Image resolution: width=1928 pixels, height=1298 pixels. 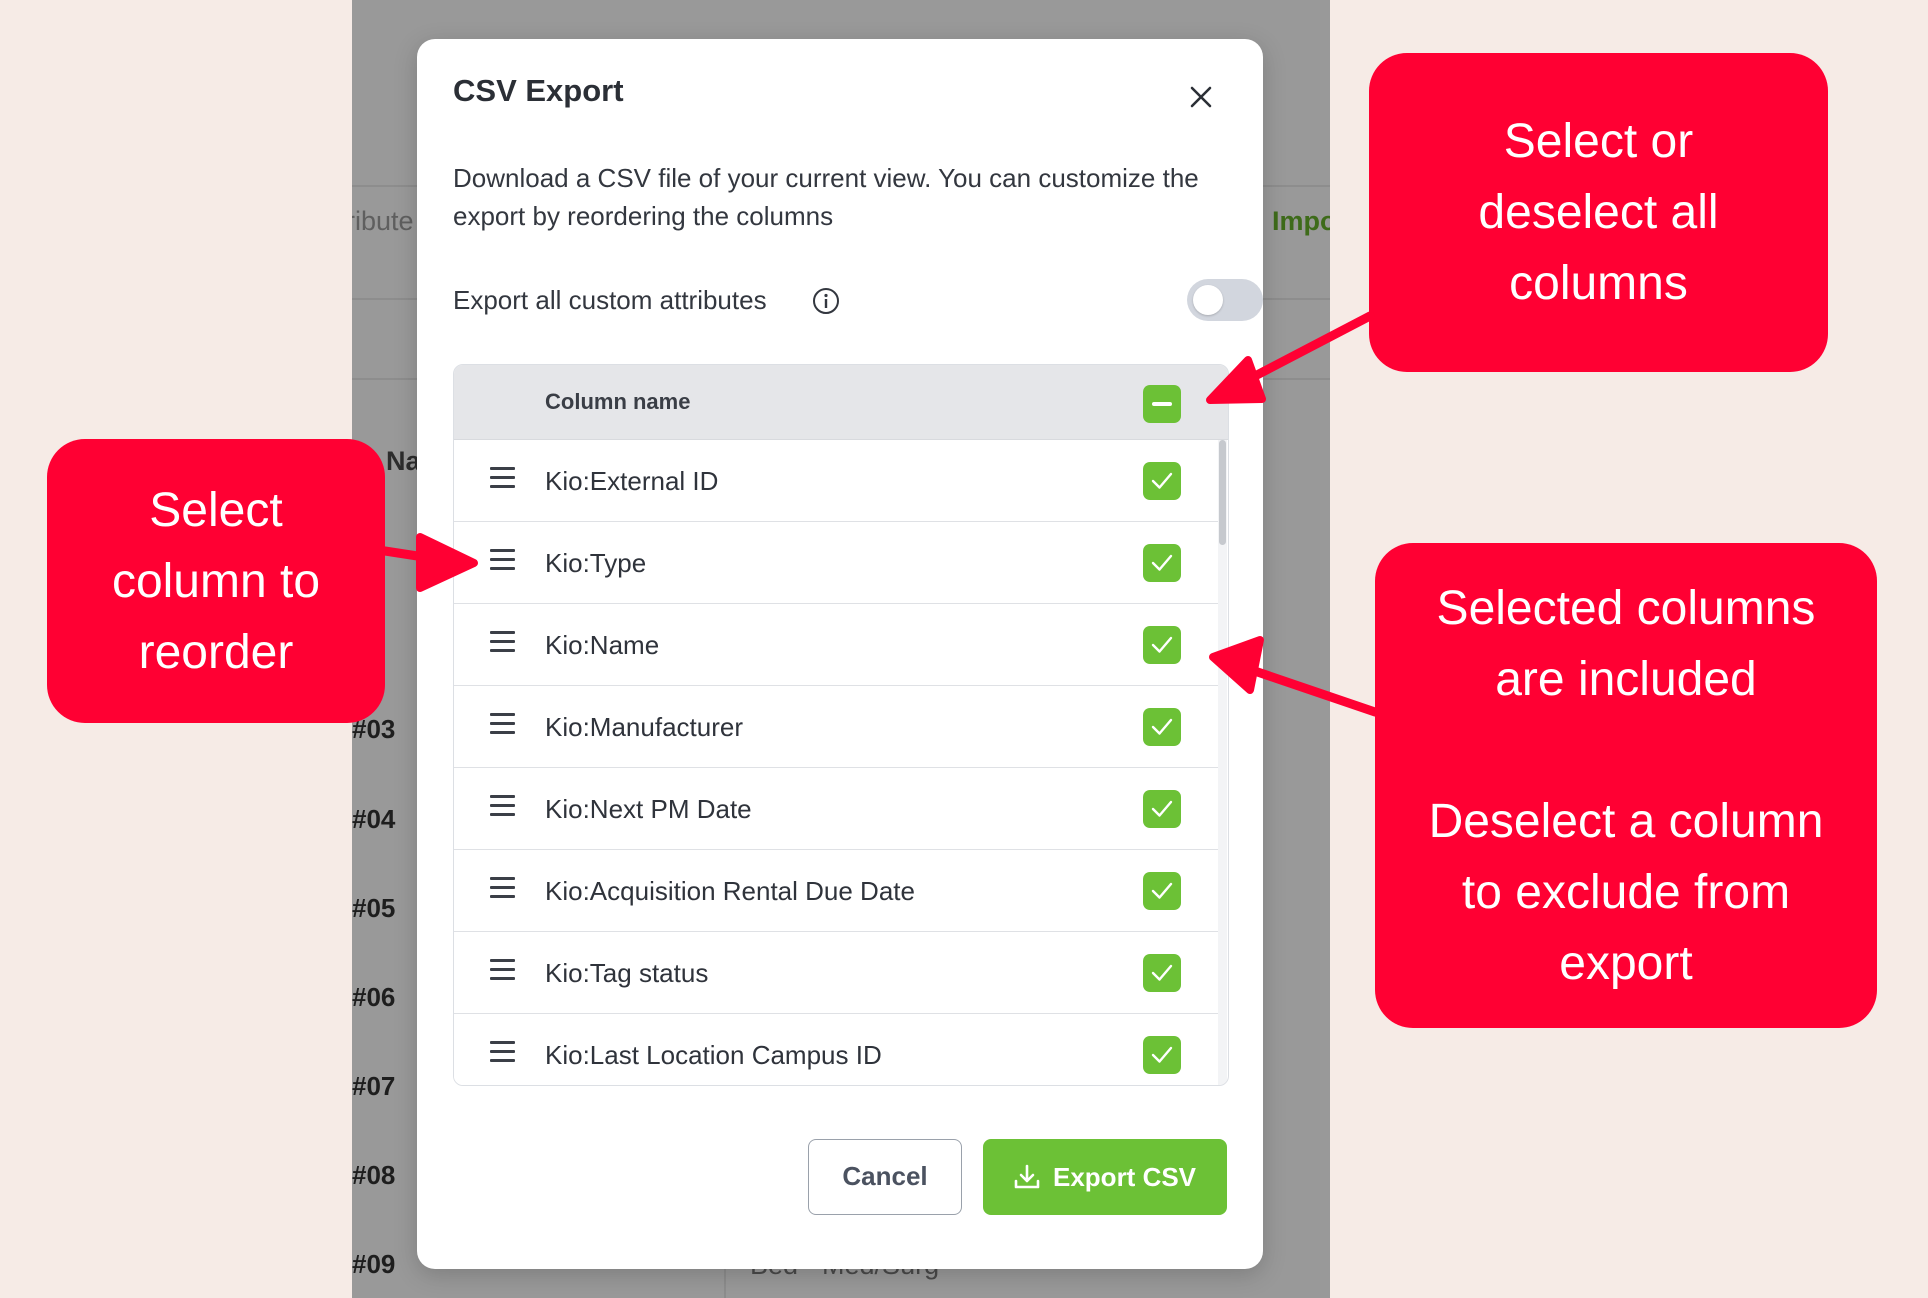 I want to click on dialog-title: CSV Export, so click(x=538, y=90).